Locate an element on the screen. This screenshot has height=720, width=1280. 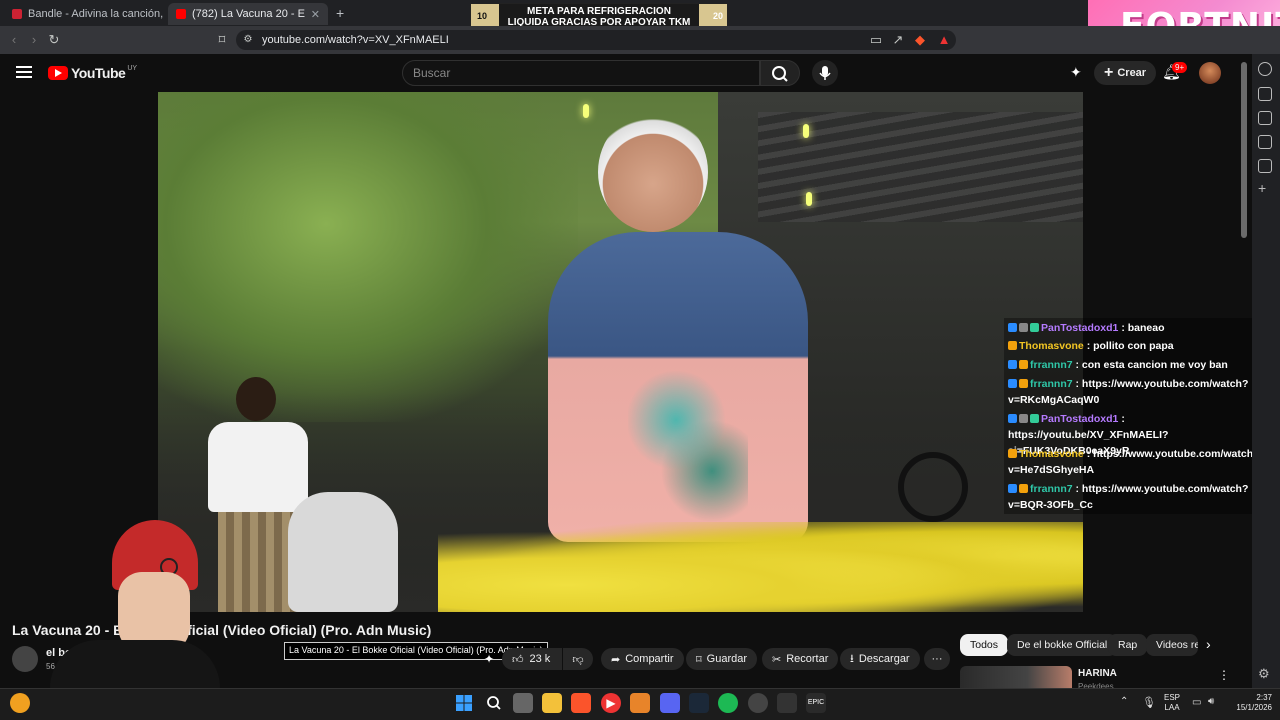
light-bulb is located at coordinates (806, 131).